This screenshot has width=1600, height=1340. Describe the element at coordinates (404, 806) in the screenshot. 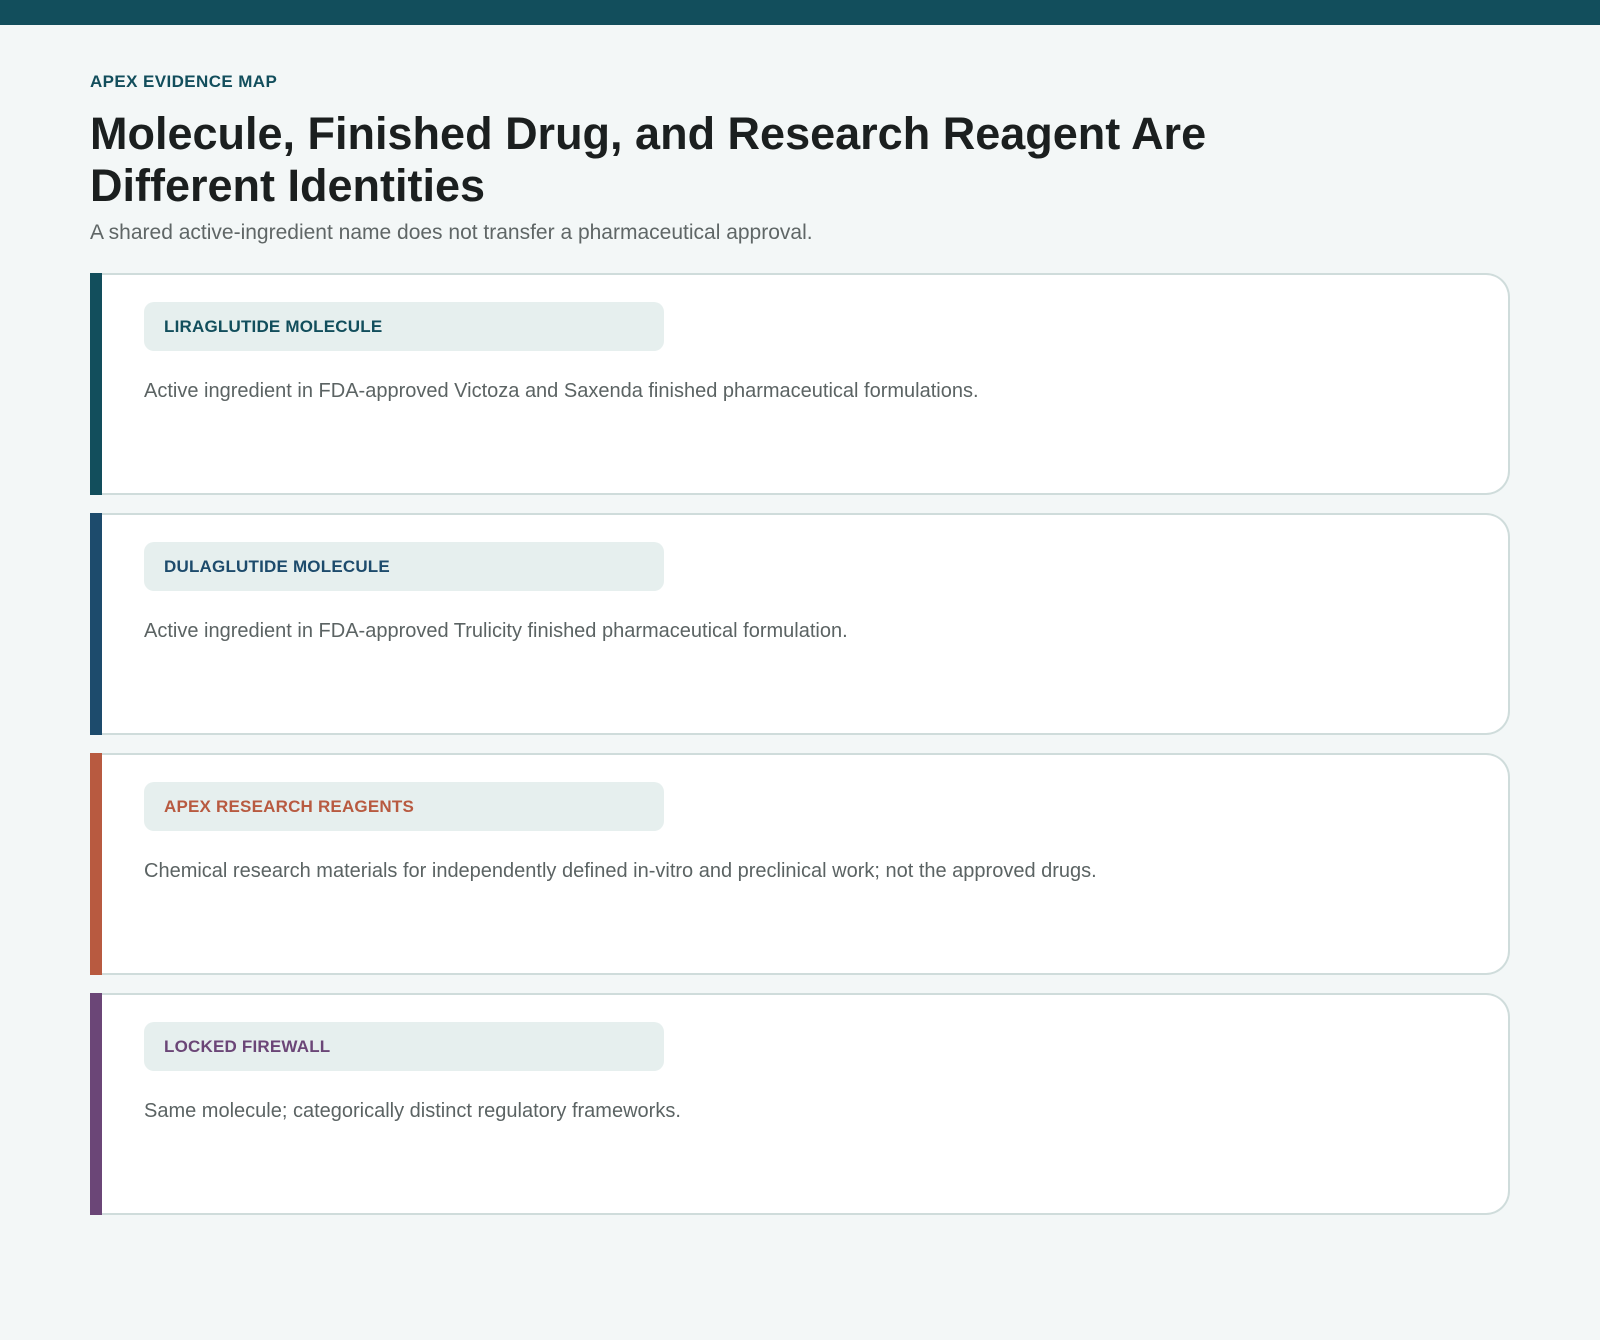

I see `card-label: APEX RESEARCH REAGENTS` at that location.